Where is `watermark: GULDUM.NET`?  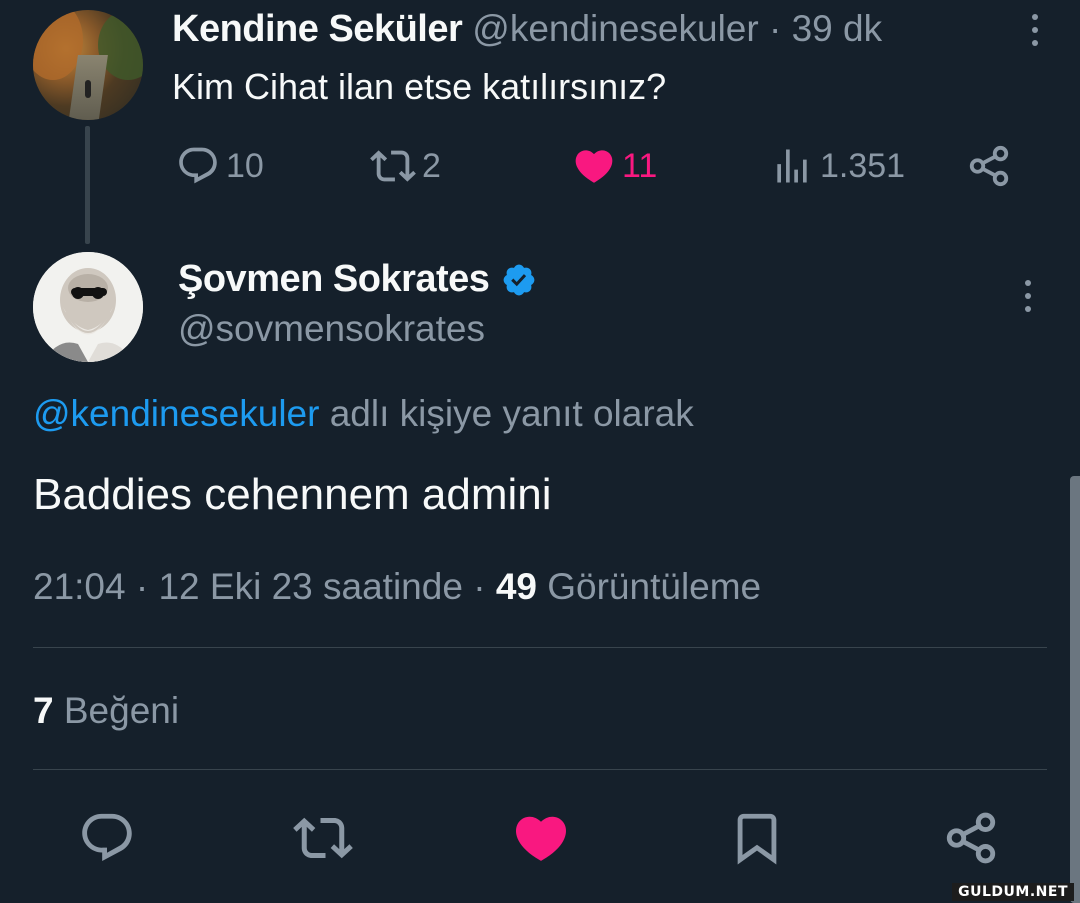 watermark: GULDUM.NET is located at coordinates (1013, 892).